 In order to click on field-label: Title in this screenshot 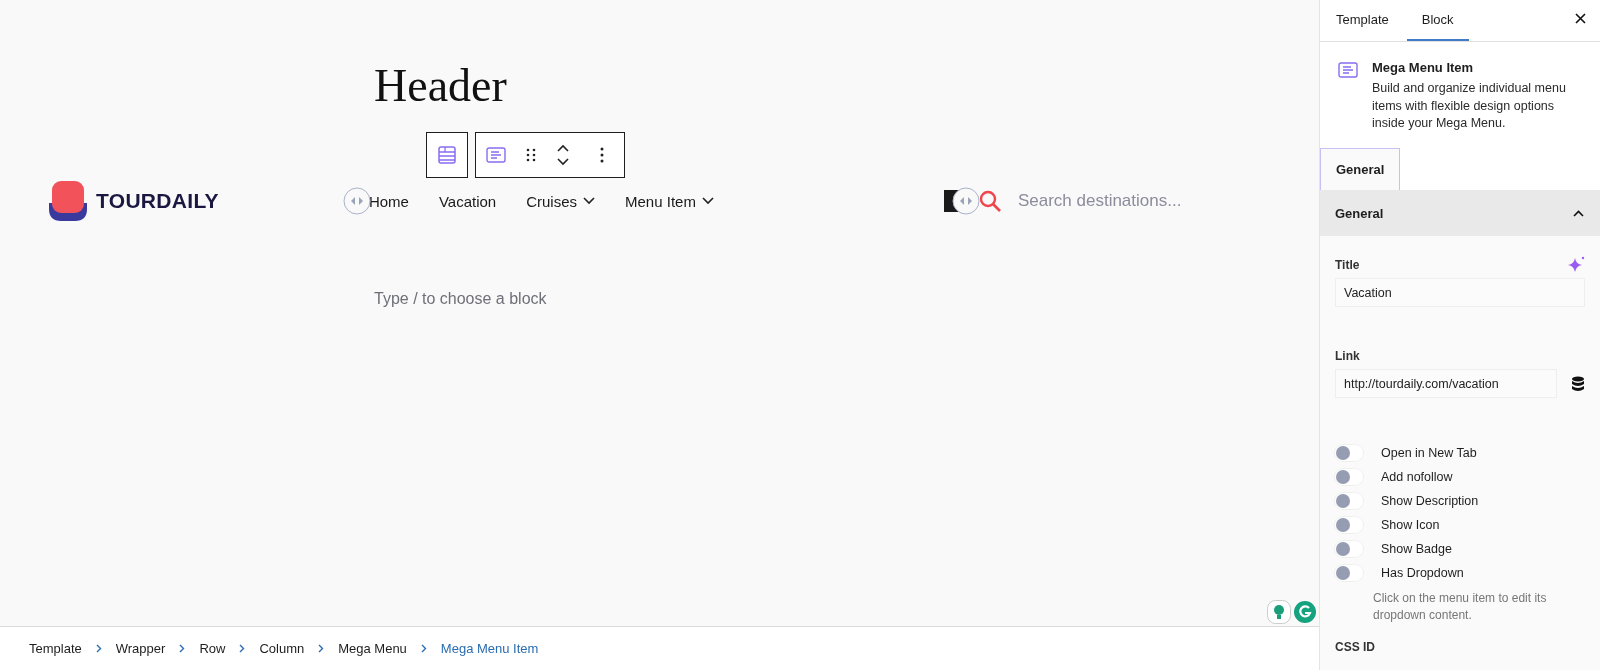, I will do `click(1347, 265)`.